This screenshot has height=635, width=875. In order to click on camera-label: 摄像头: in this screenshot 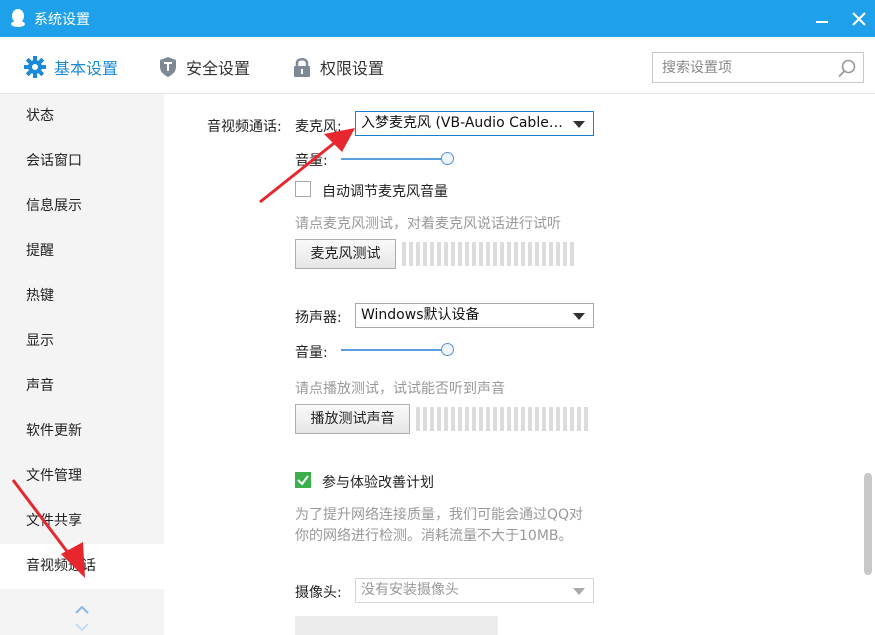, I will do `click(318, 593)`.